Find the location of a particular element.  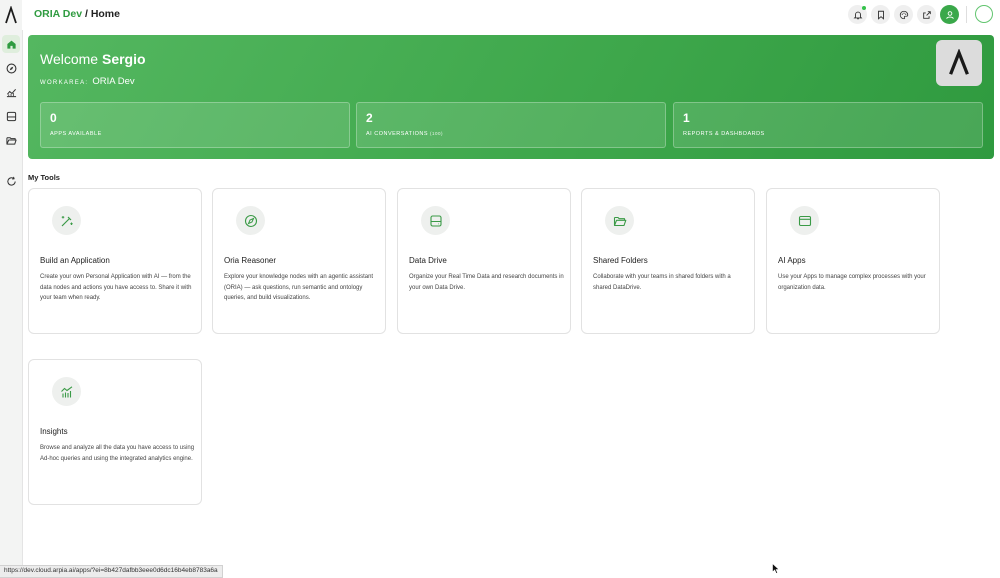

stat-label: REPORTS & DASHBOARDS is located at coordinates (724, 134).